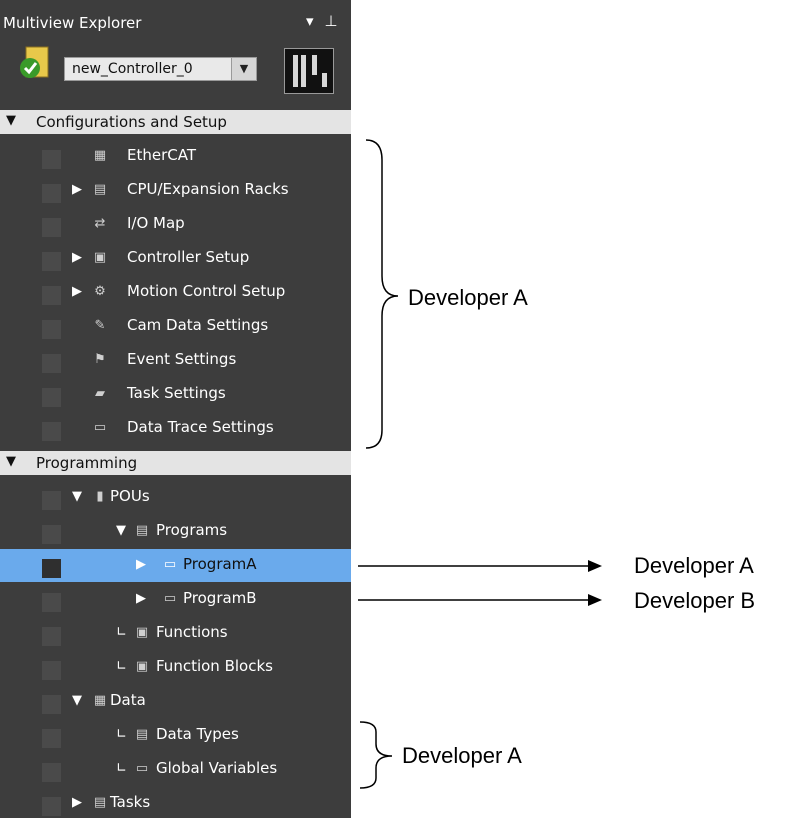 This screenshot has width=789, height=820. I want to click on brace-config-group, so click(382, 294).